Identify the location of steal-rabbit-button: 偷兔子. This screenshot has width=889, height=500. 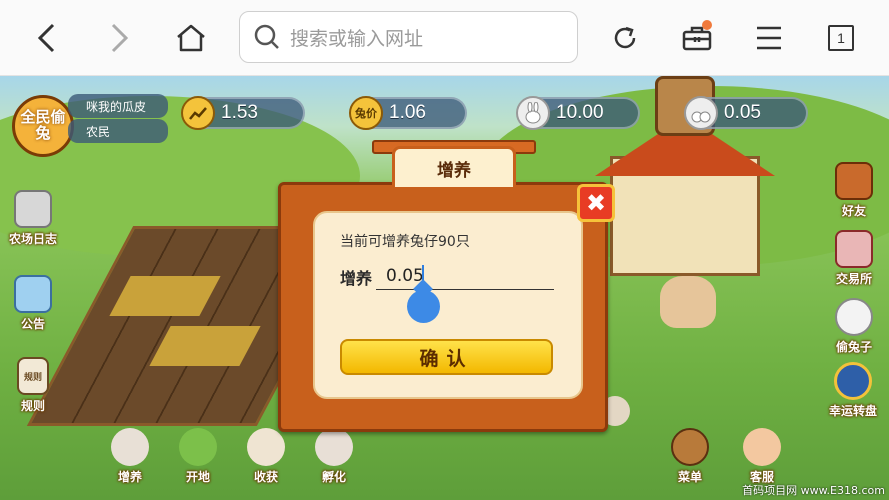
(854, 326).